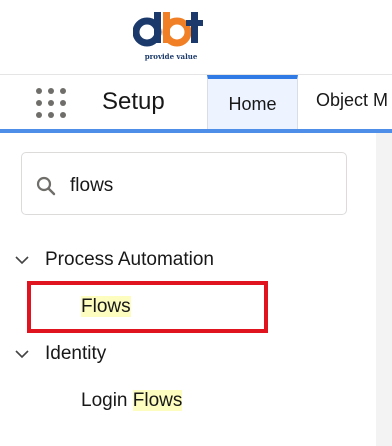 The image size is (392, 446). Describe the element at coordinates (352, 100) in the screenshot. I see `tab-object-manager: Object M` at that location.